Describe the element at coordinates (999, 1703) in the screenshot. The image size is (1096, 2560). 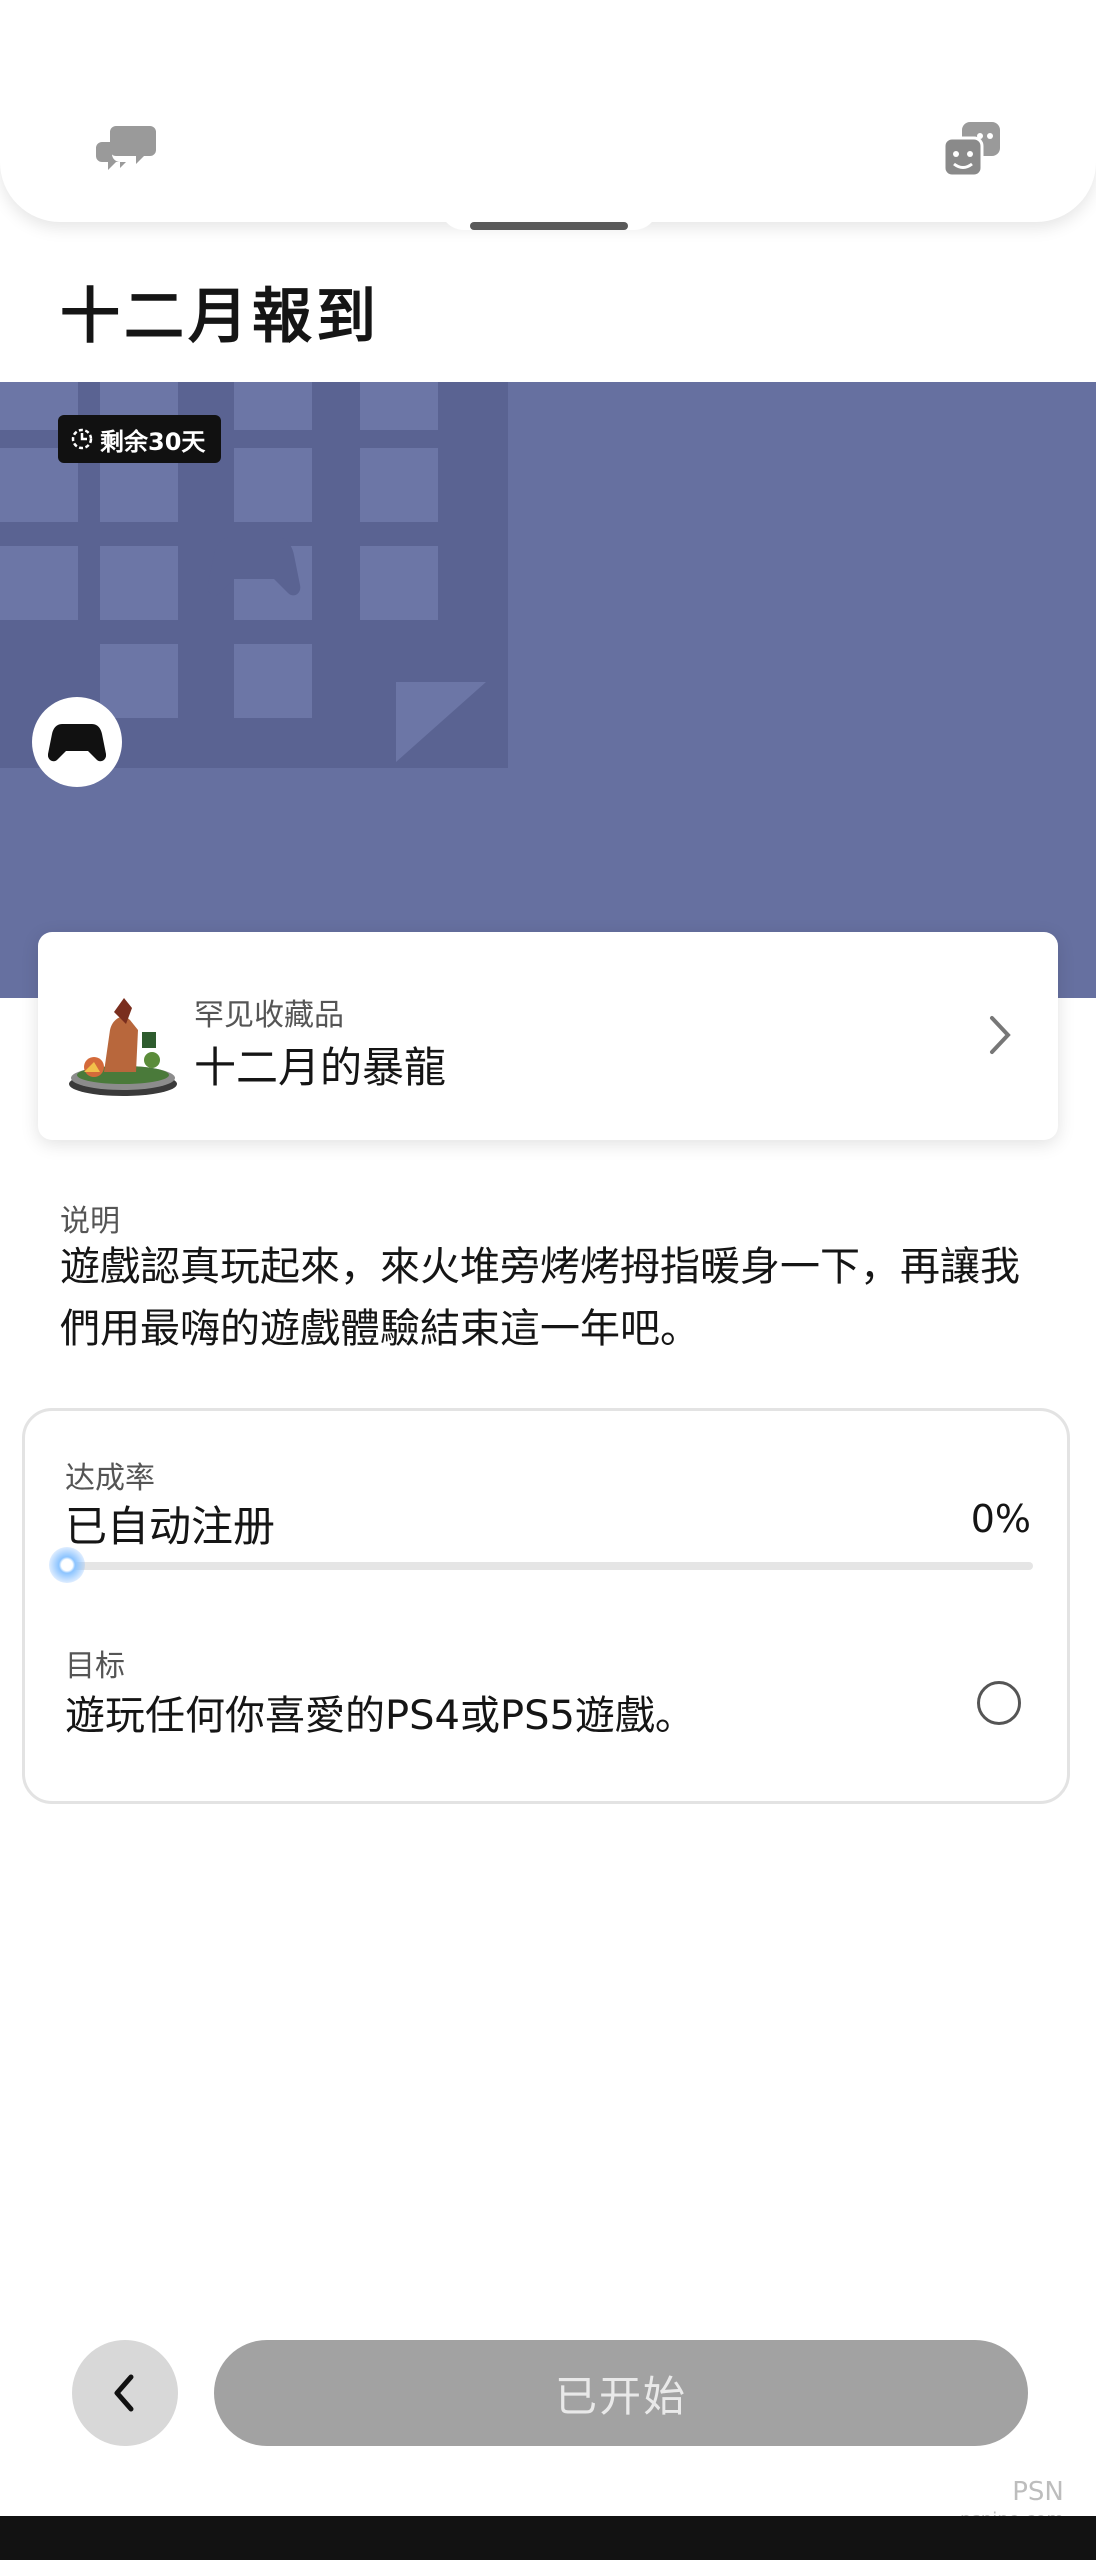
I see `goal-status-circle` at that location.